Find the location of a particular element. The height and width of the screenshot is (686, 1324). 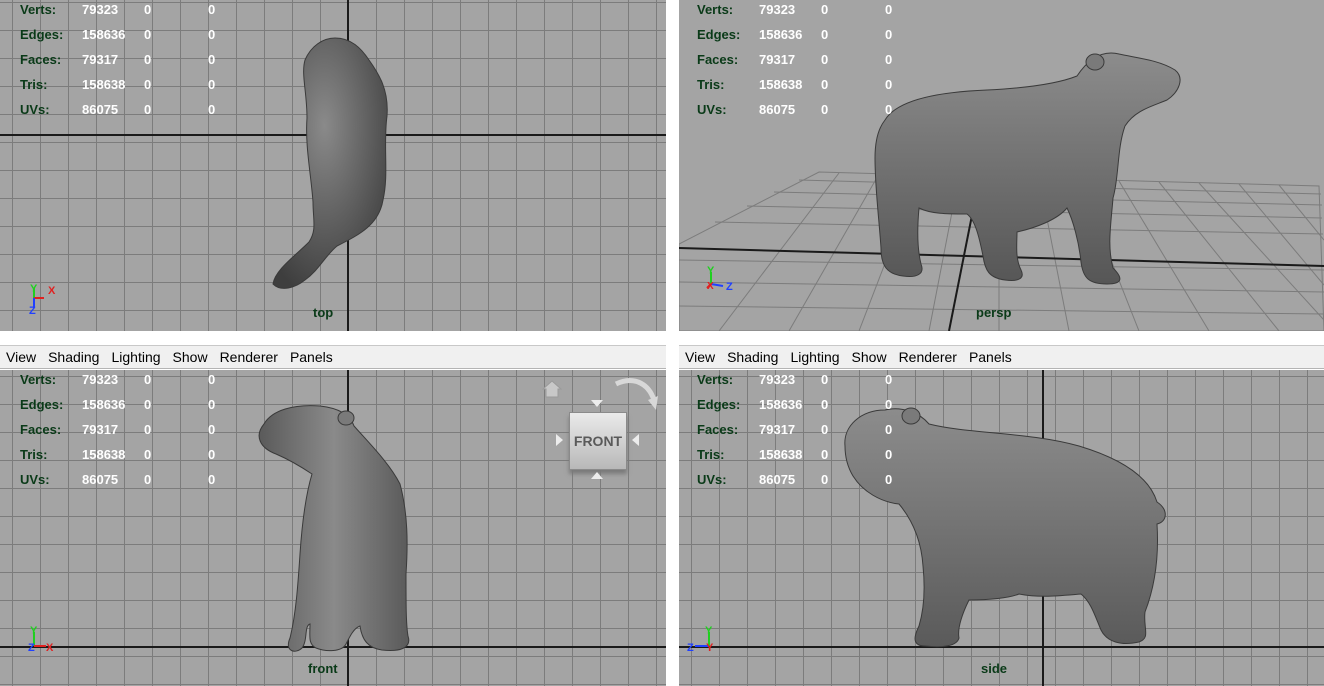

view-cube-label: FRONT is located at coordinates (598, 441).